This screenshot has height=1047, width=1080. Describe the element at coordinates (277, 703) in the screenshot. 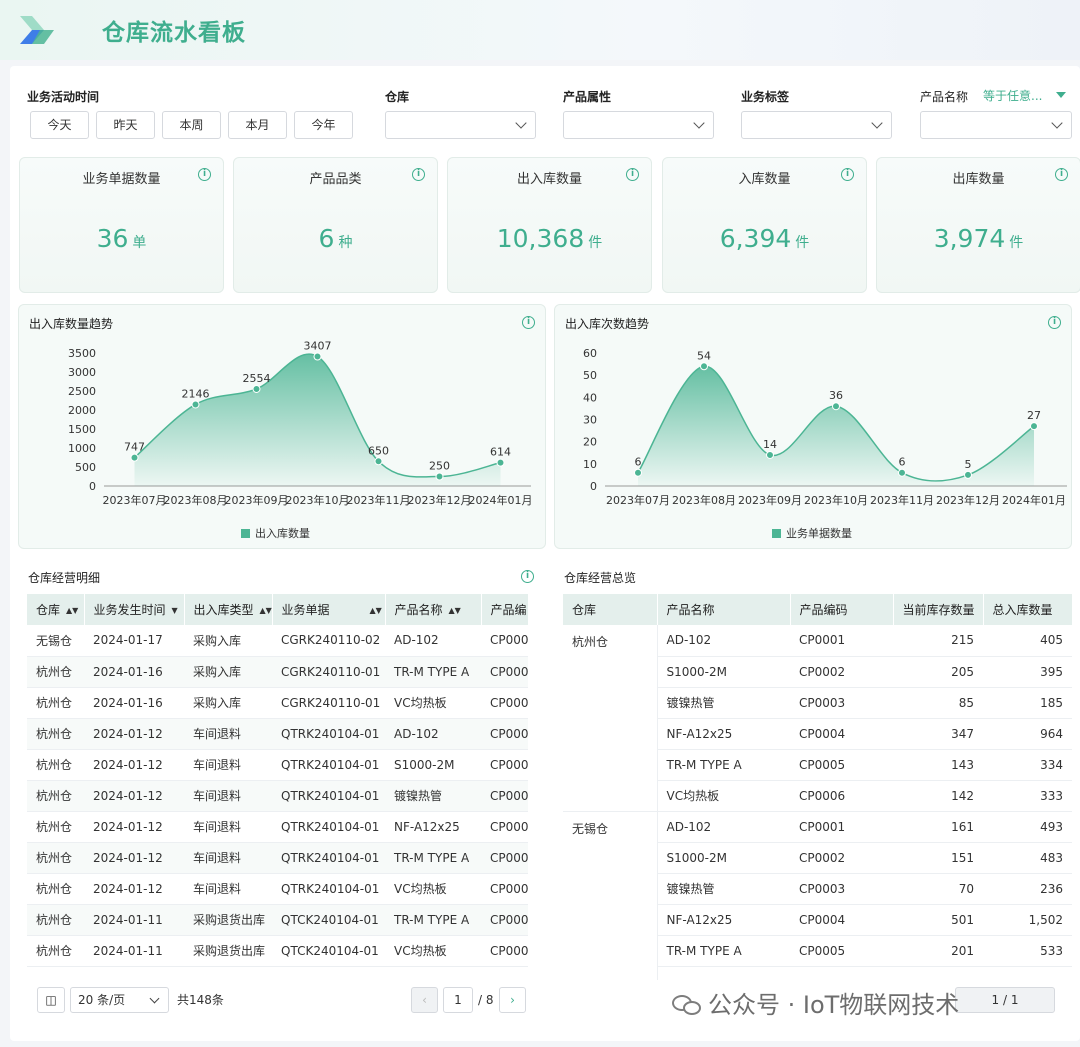

I see `table-row: 杭州仓 2024-01-16 采购入库 CGRK240110-01 VC均热板 CP000` at that location.